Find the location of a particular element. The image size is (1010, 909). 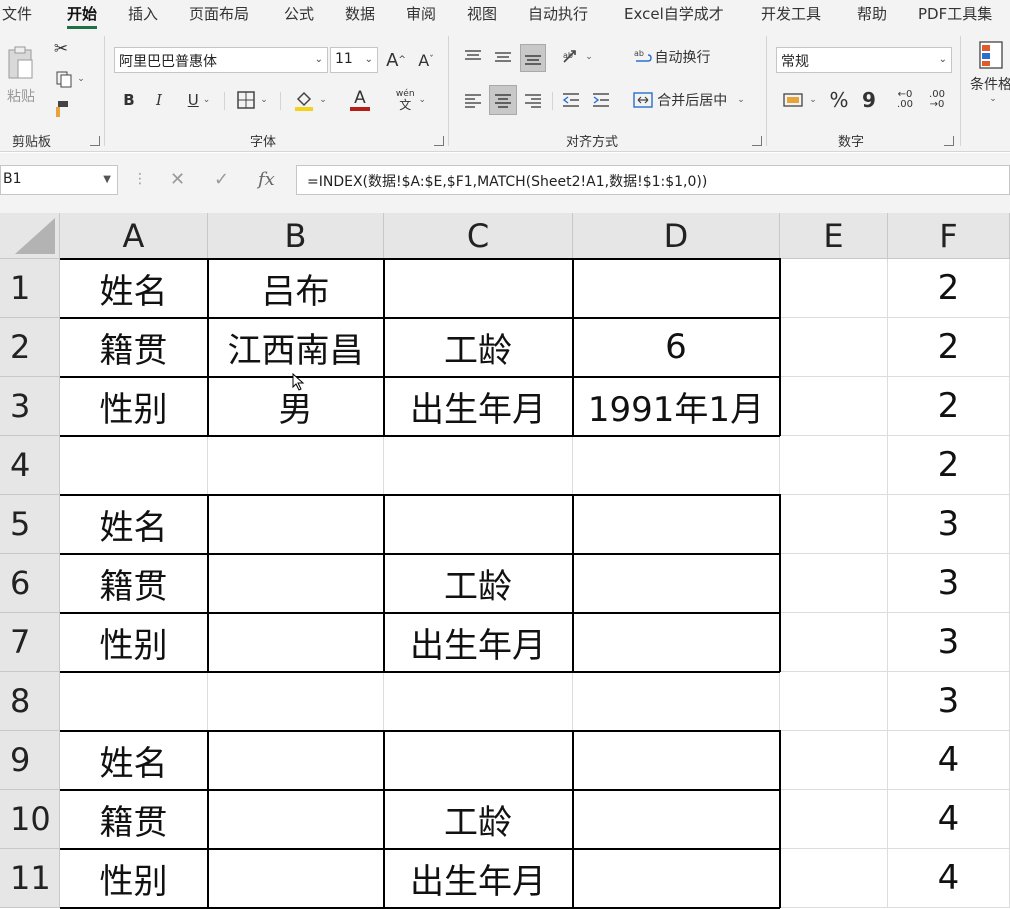

row-header-7: 7 is located at coordinates (30, 642).